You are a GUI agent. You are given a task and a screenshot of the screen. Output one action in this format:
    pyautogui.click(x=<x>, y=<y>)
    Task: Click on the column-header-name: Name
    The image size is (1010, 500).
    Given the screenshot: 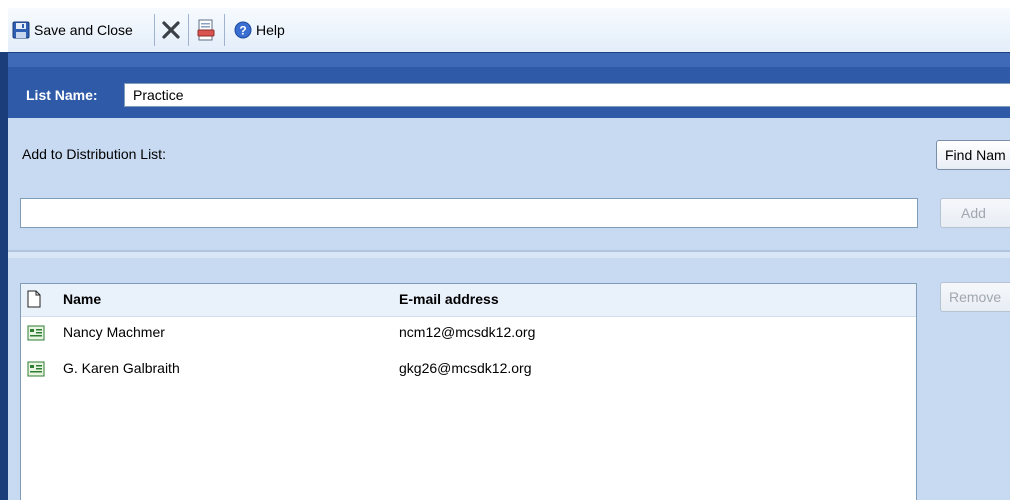 What is the action you would take?
    pyautogui.click(x=82, y=299)
    